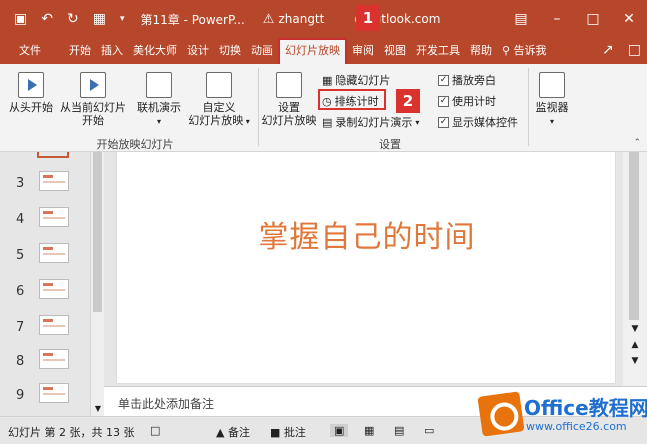 The image size is (647, 444). I want to click on tab-transitions: 切换, so click(230, 52).